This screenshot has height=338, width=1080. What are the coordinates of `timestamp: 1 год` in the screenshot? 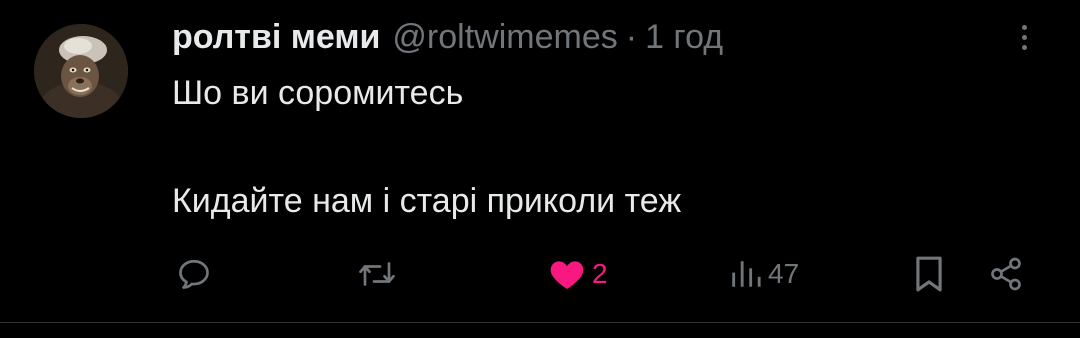 It's located at (684, 37).